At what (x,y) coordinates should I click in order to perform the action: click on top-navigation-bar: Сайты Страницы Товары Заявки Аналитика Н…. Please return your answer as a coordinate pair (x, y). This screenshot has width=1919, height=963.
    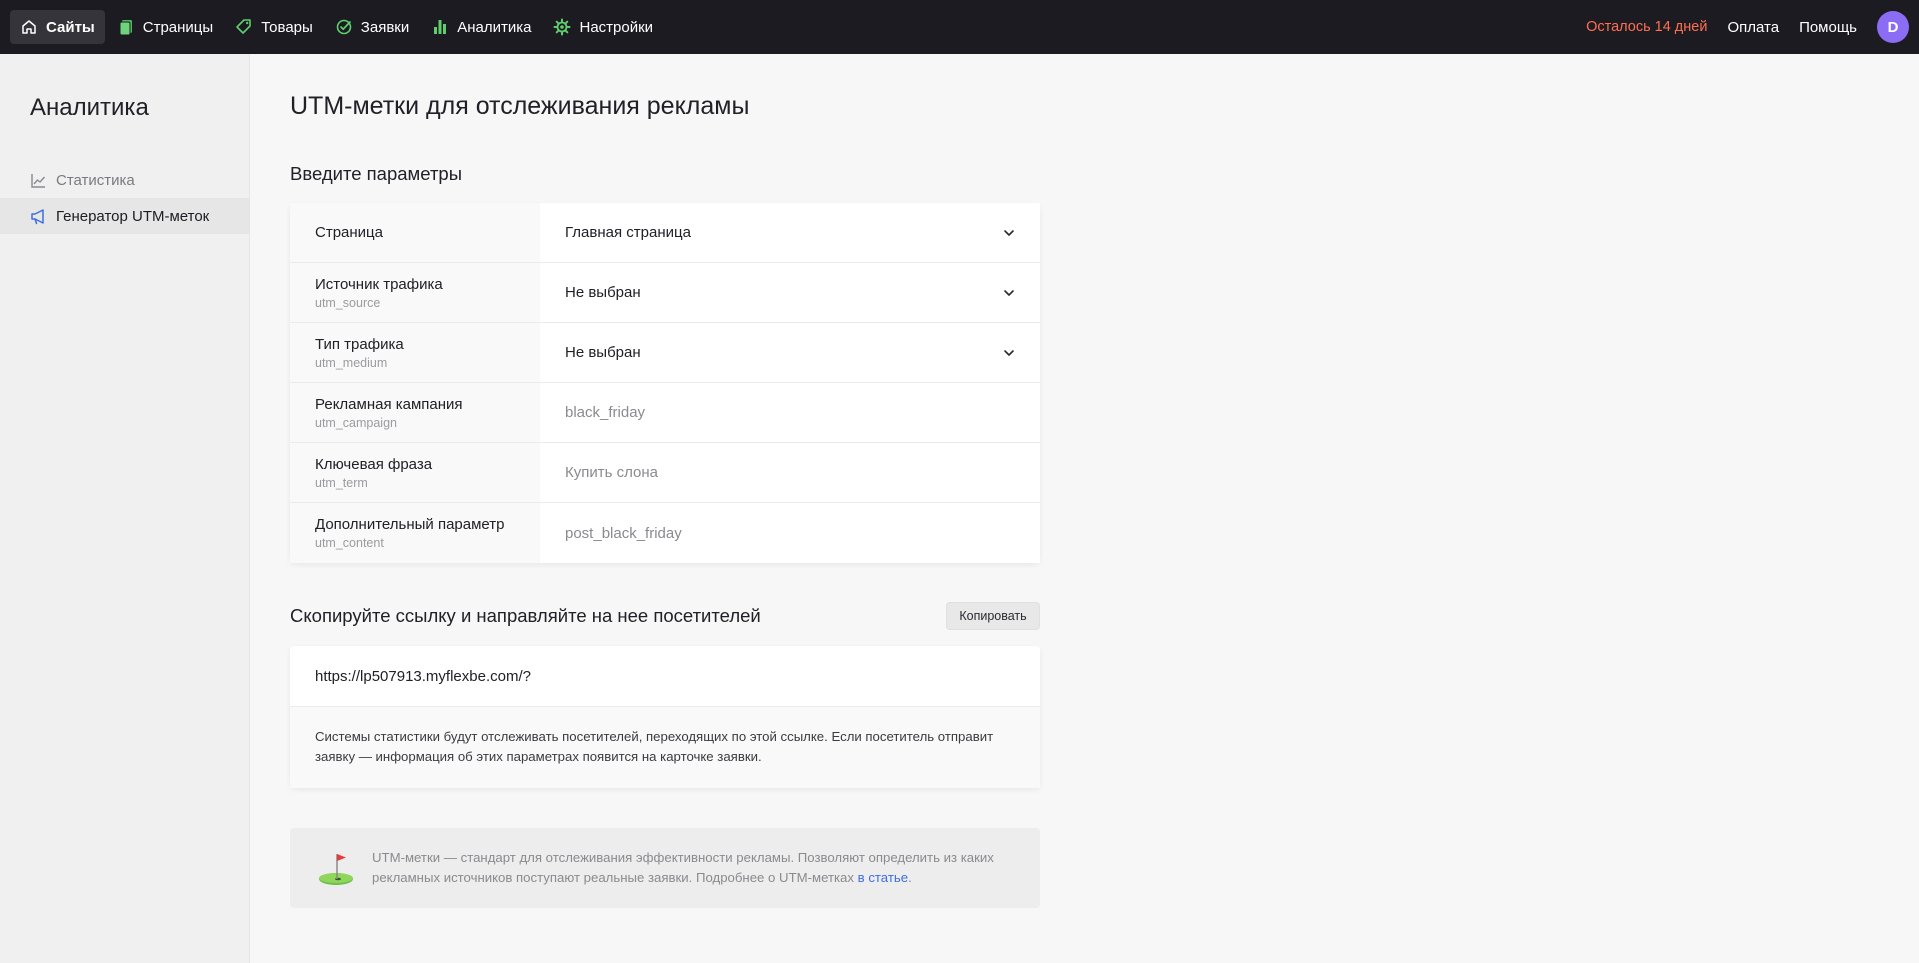
    Looking at the image, I should click on (959, 27).